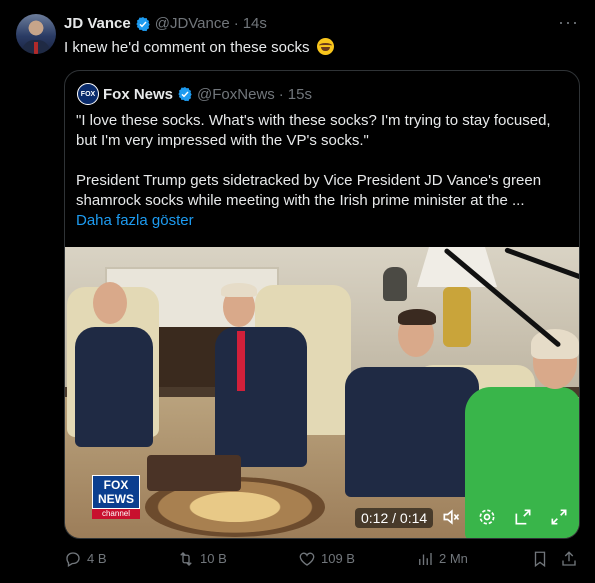 The height and width of the screenshot is (583, 595). I want to click on video-scene-lampbase, so click(457, 317).